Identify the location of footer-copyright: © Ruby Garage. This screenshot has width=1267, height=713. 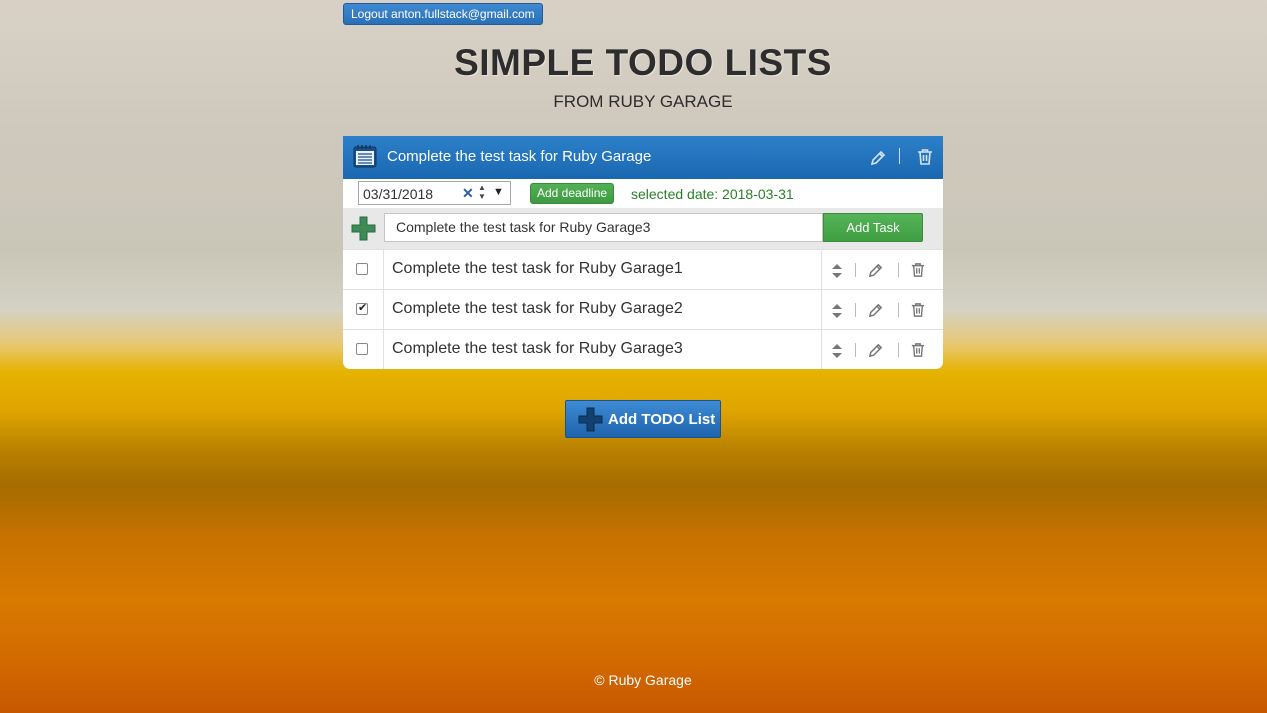
(643, 680).